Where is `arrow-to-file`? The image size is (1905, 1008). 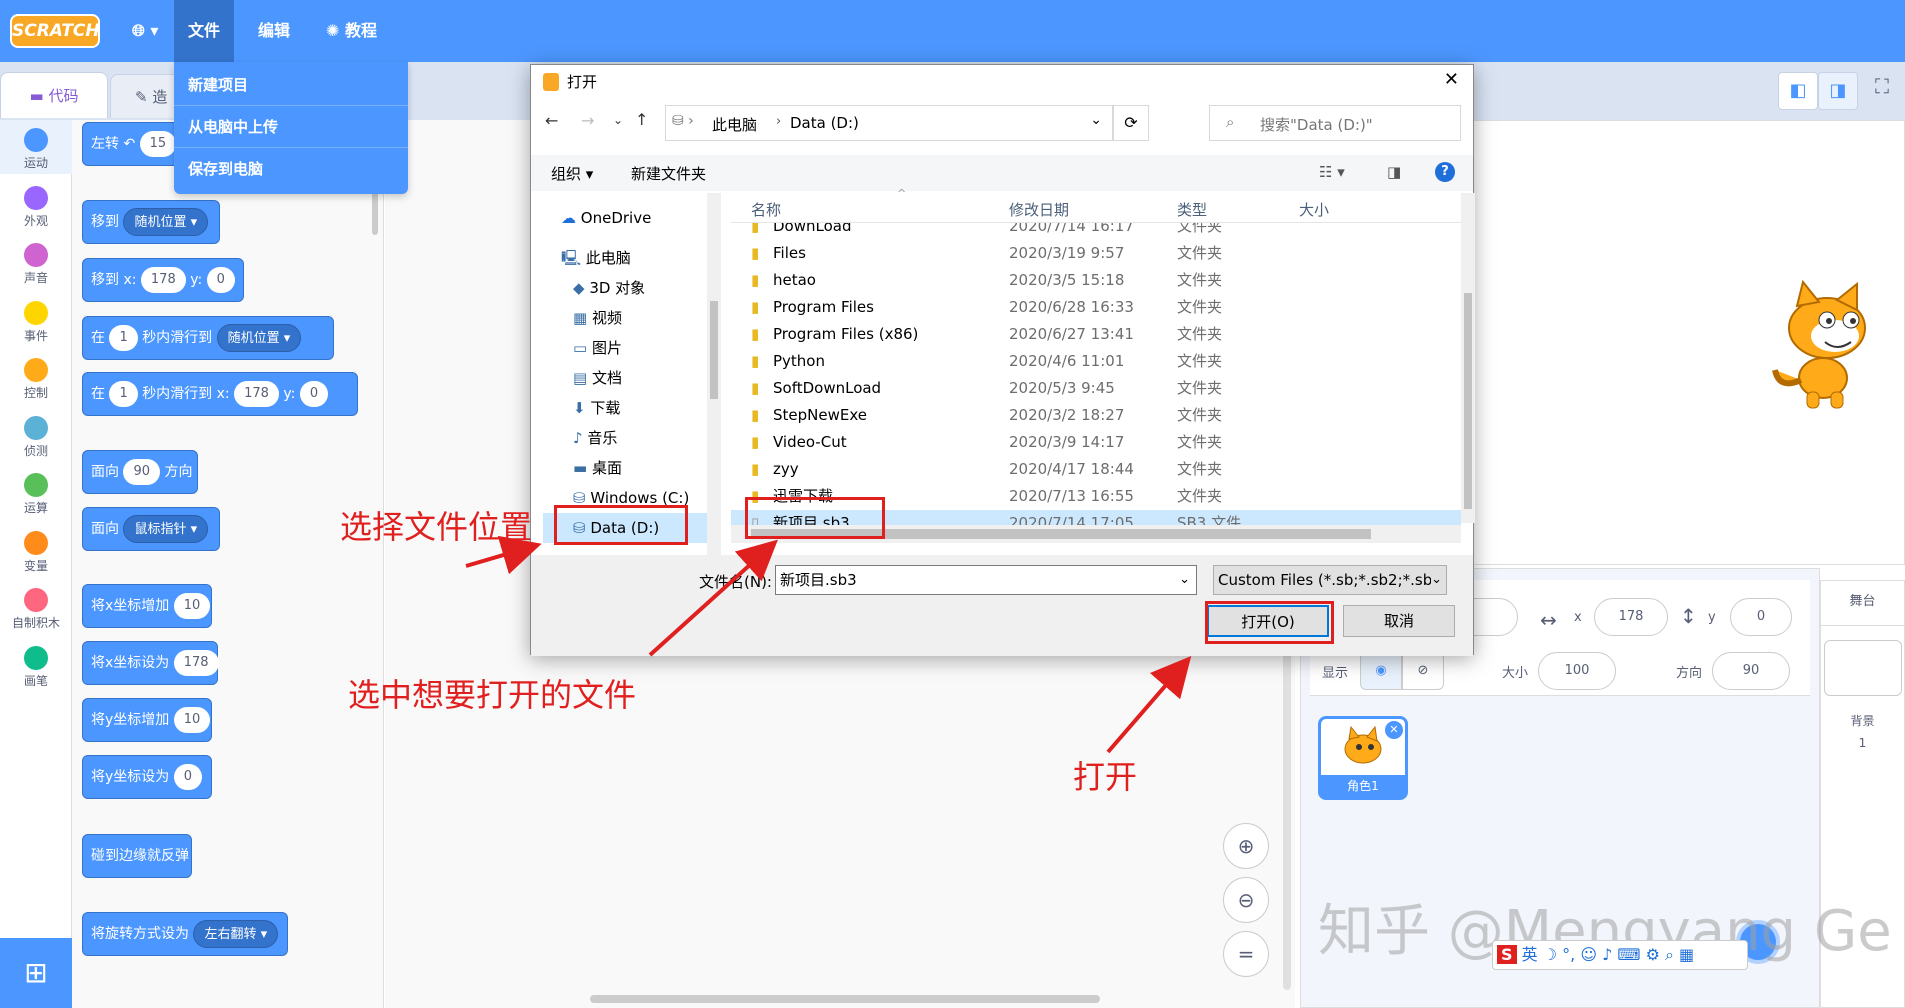
arrow-to-file is located at coordinates (713, 598).